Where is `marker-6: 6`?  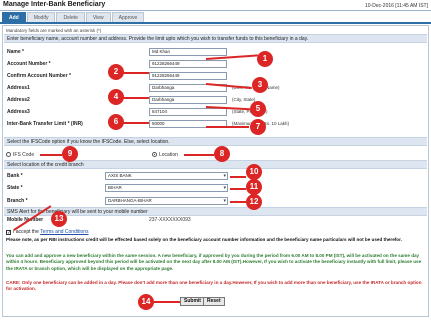 marker-6: 6 is located at coordinates (116, 122).